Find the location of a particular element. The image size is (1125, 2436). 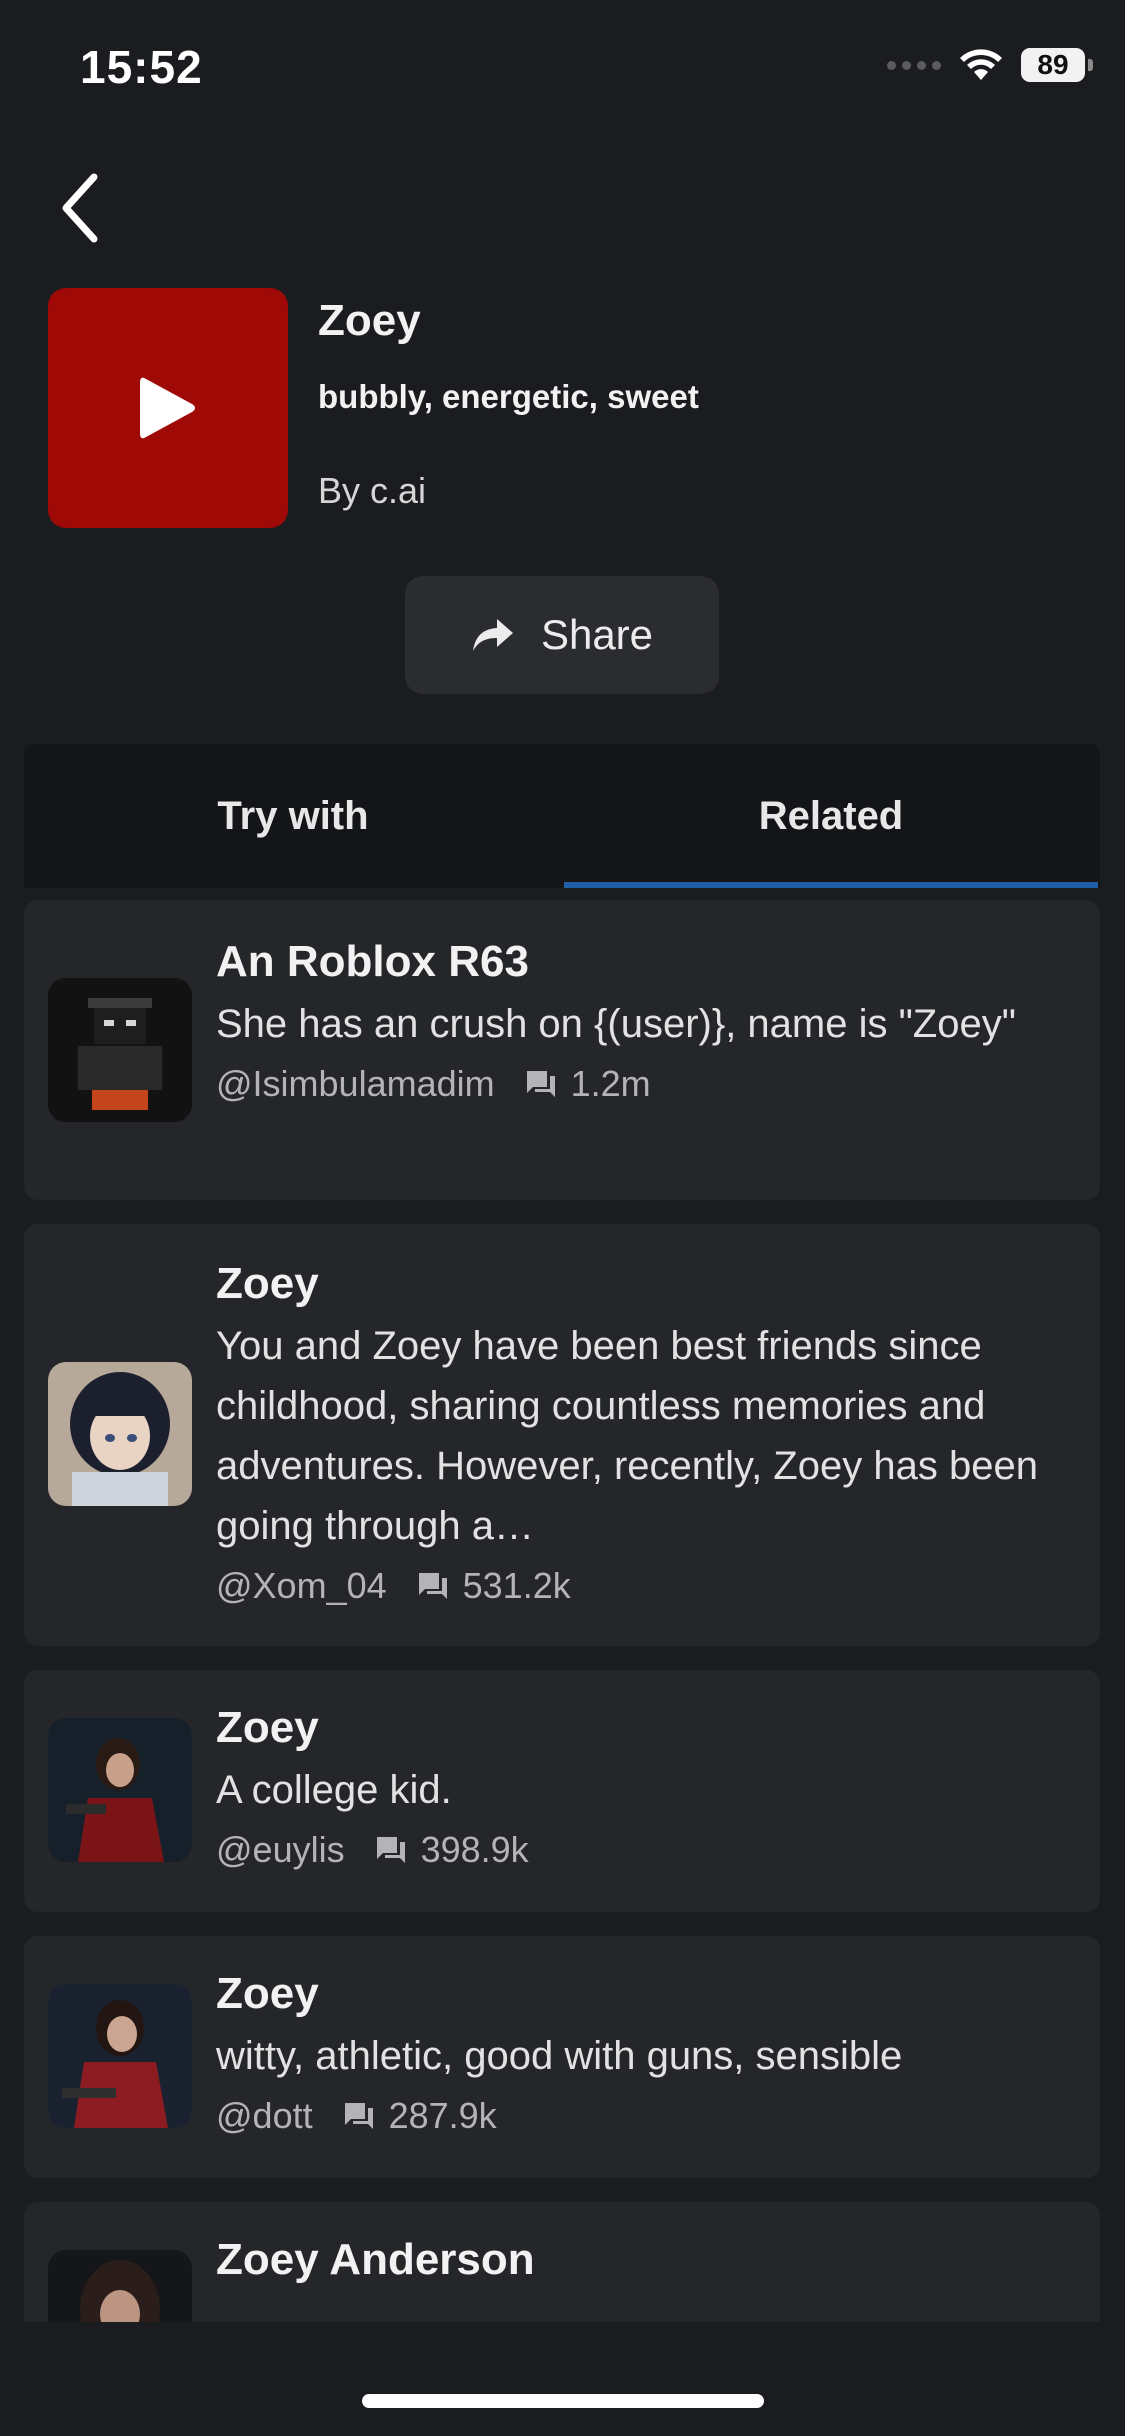

card-title: An Roblox R63 is located at coordinates (372, 961).